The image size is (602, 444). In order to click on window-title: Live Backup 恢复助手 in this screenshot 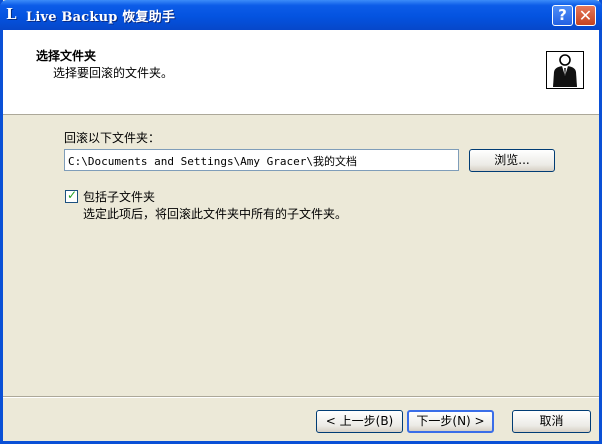, I will do `click(101, 17)`.